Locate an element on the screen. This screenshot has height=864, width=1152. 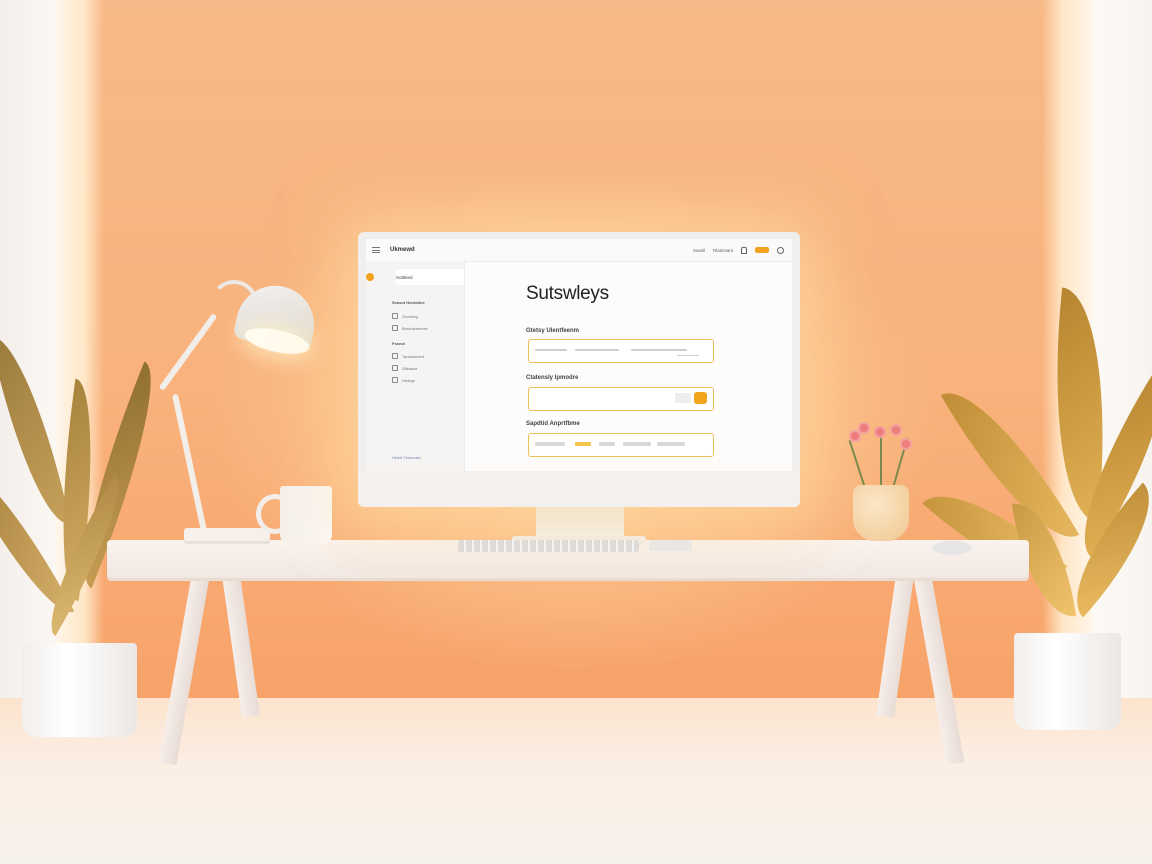
lock-icon is located at coordinates (395, 356).